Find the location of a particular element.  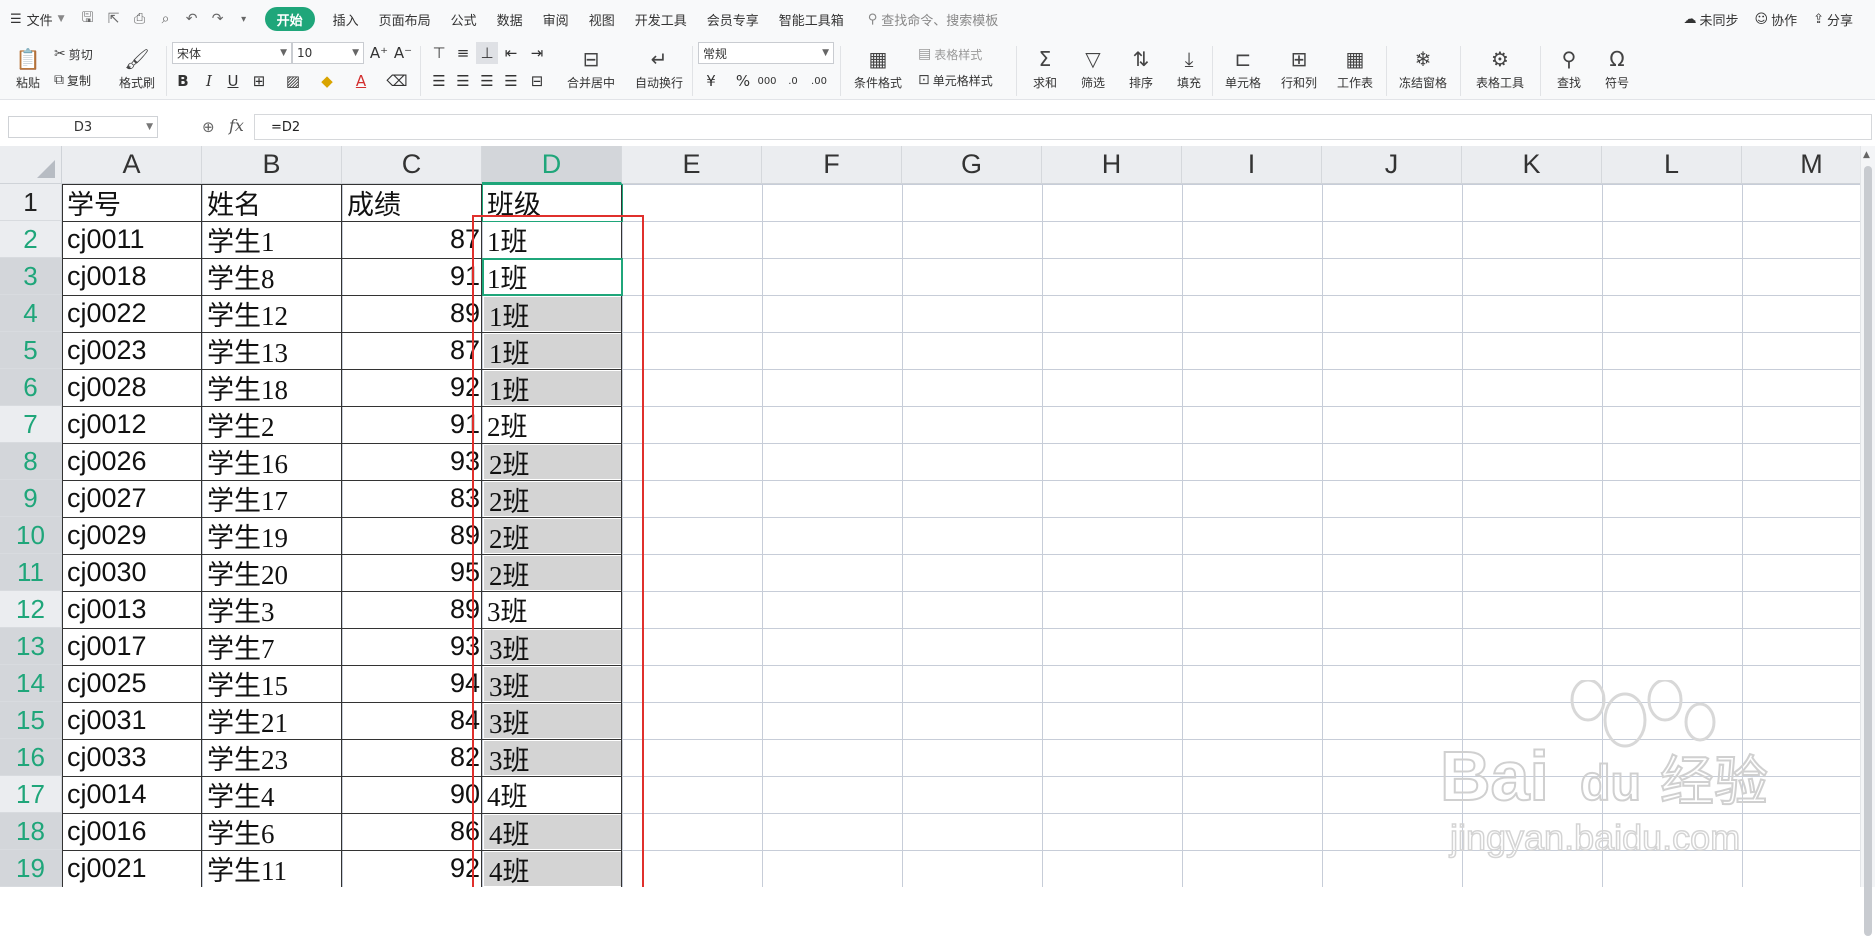

cell-score: 91 is located at coordinates (412, 424).